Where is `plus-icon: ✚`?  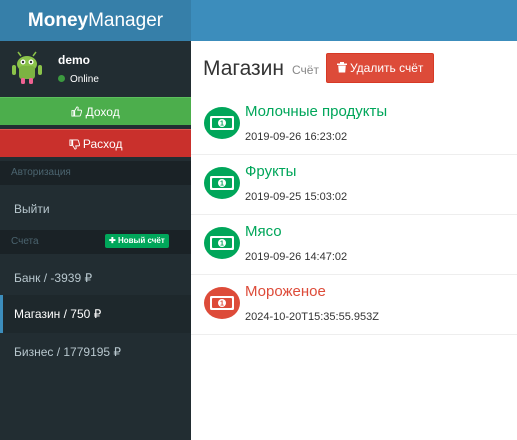
plus-icon: ✚ is located at coordinates (112, 240).